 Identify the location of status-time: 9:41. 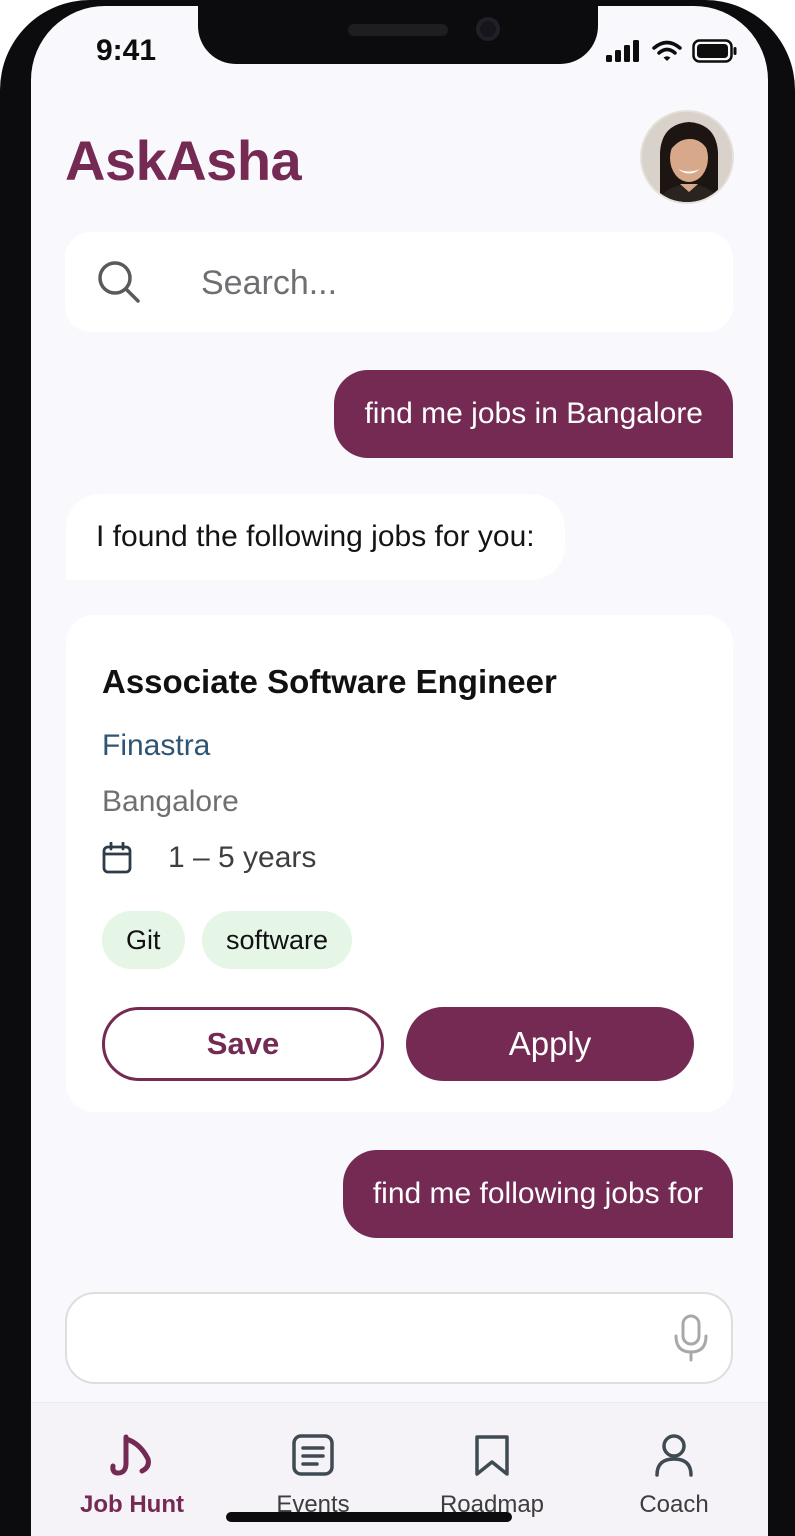
(126, 50).